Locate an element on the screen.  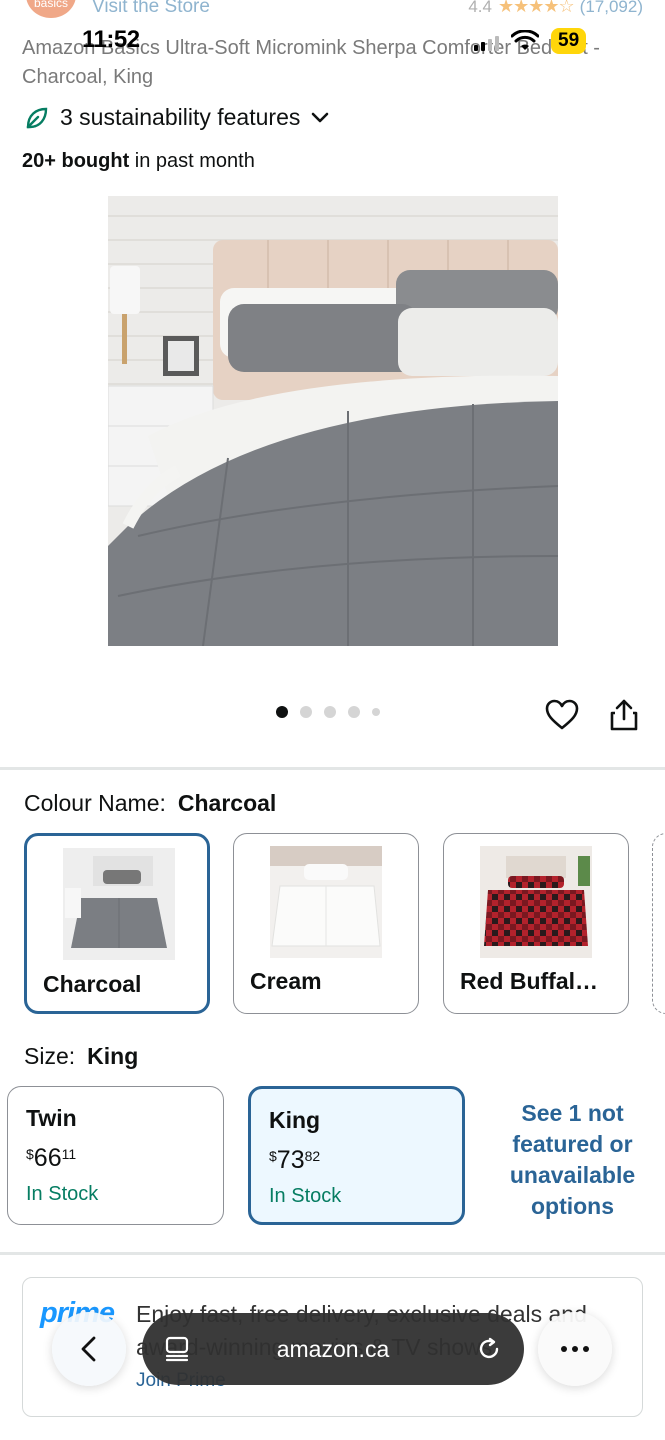
status-indicators: 59 is located at coordinates (530, 41).